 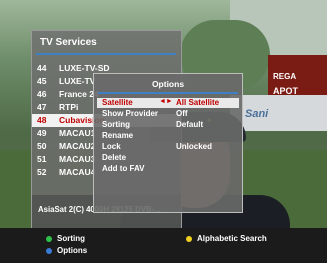 I want to click on key-legend: Sorting Options Alphabetic Search, so click(x=163, y=245).